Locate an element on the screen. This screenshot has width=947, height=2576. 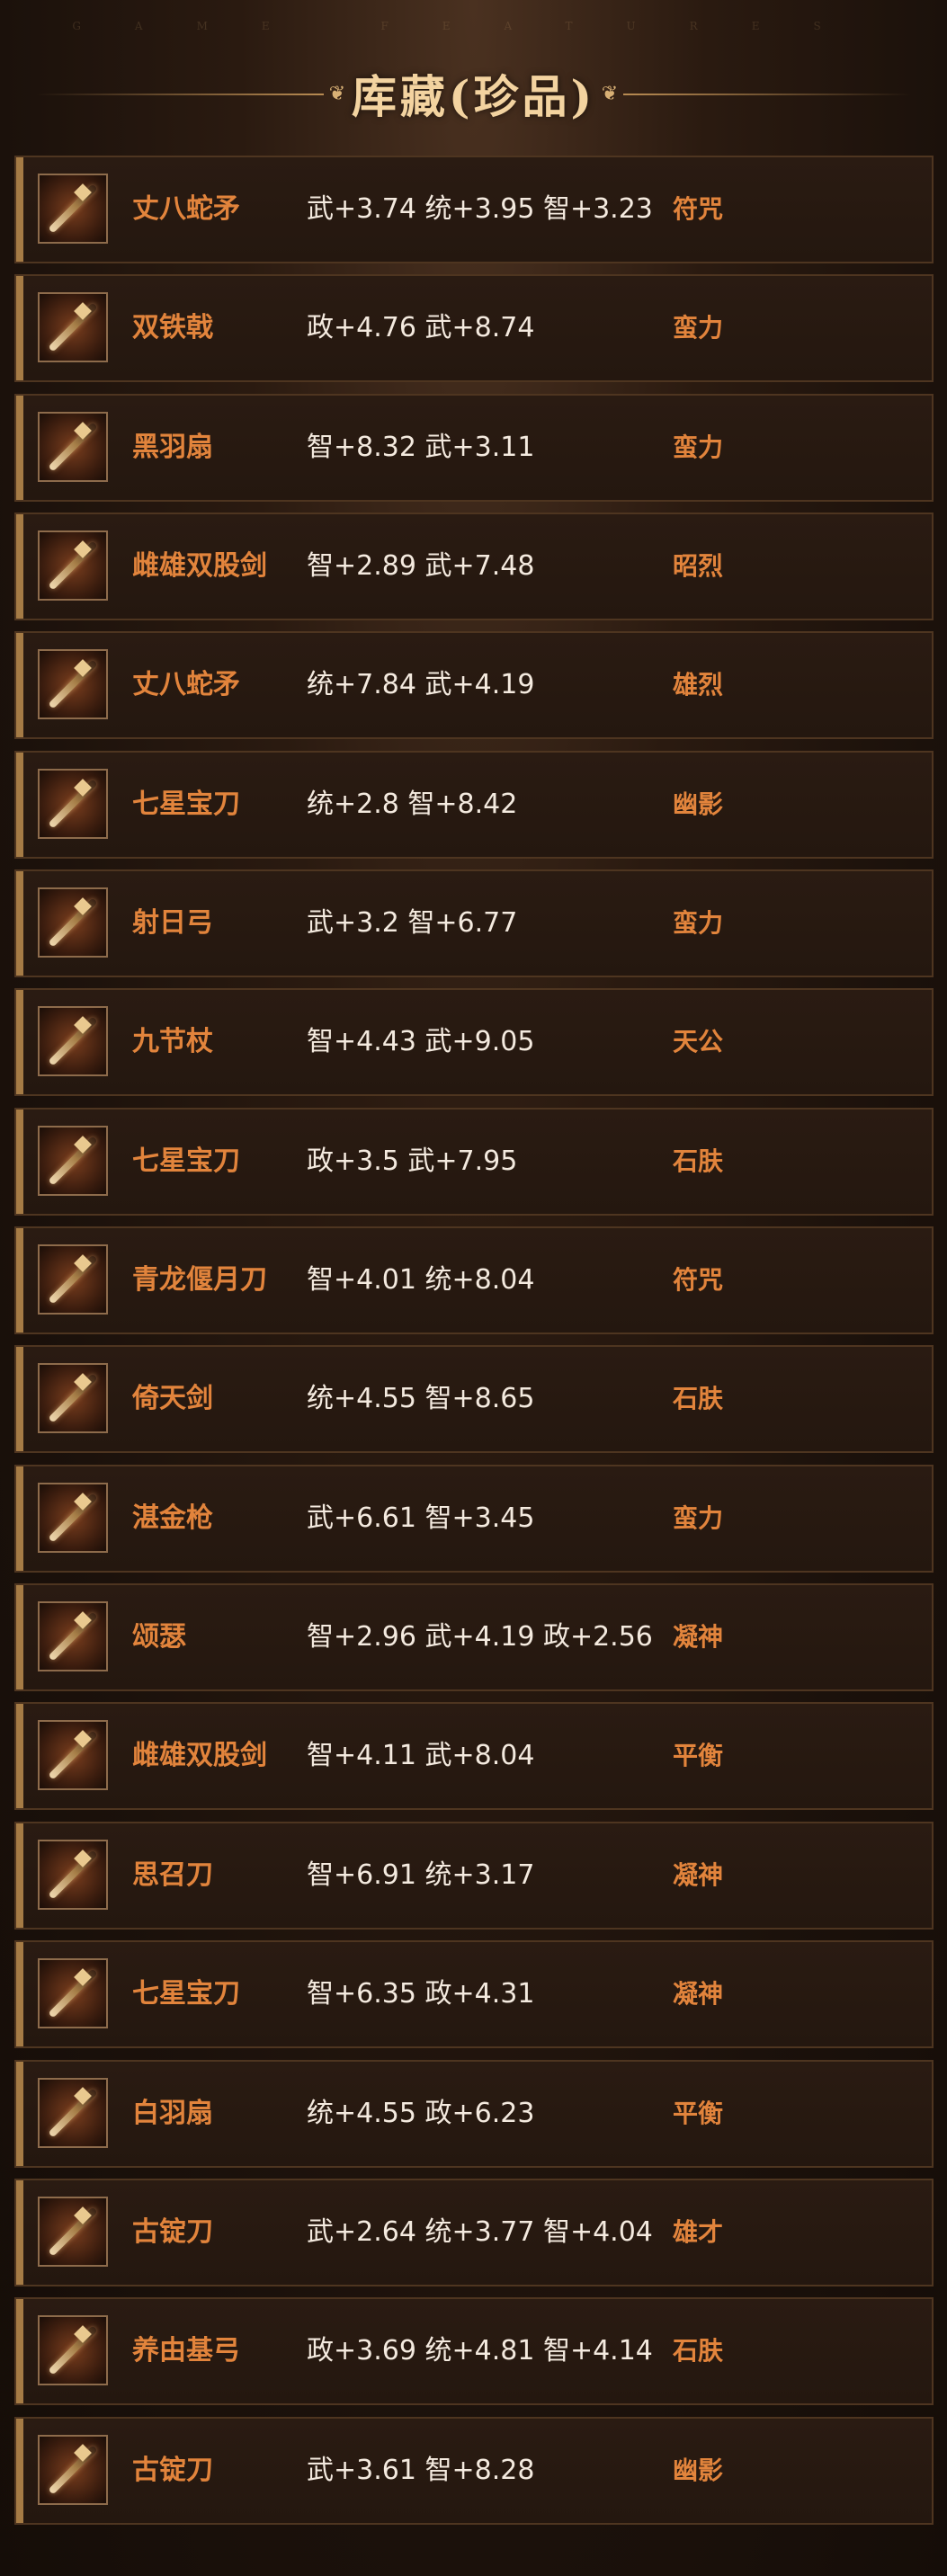
list-item: 雌雄双股剑 智+4.11 武+8.04 平衡 is located at coordinates (474, 1757).